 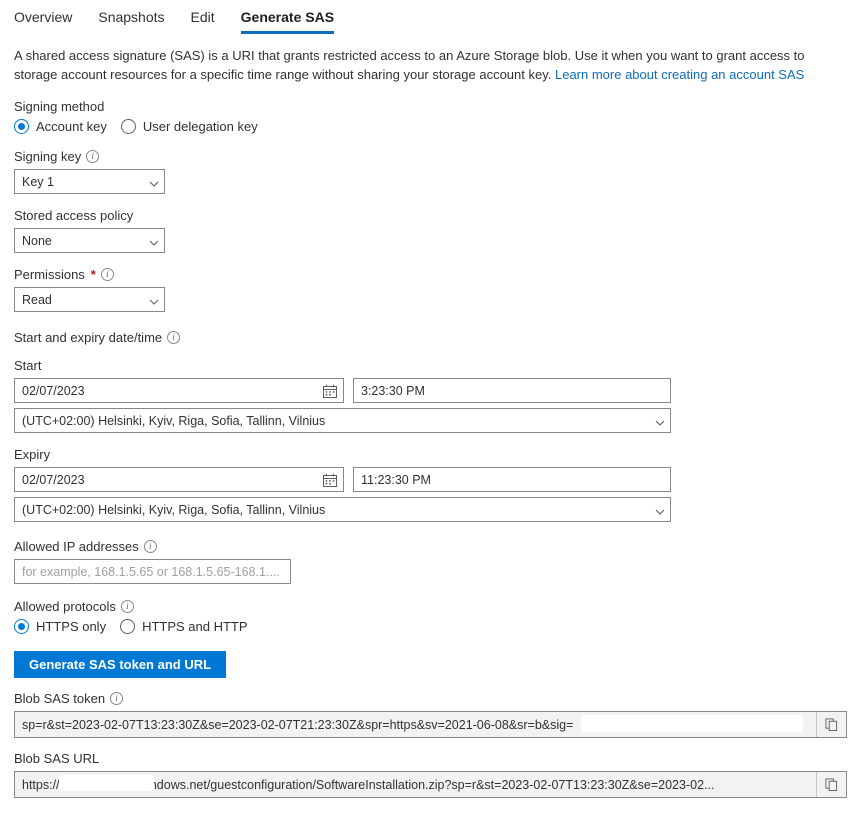 I want to click on start-date-input: 02/07/2023, so click(x=179, y=390).